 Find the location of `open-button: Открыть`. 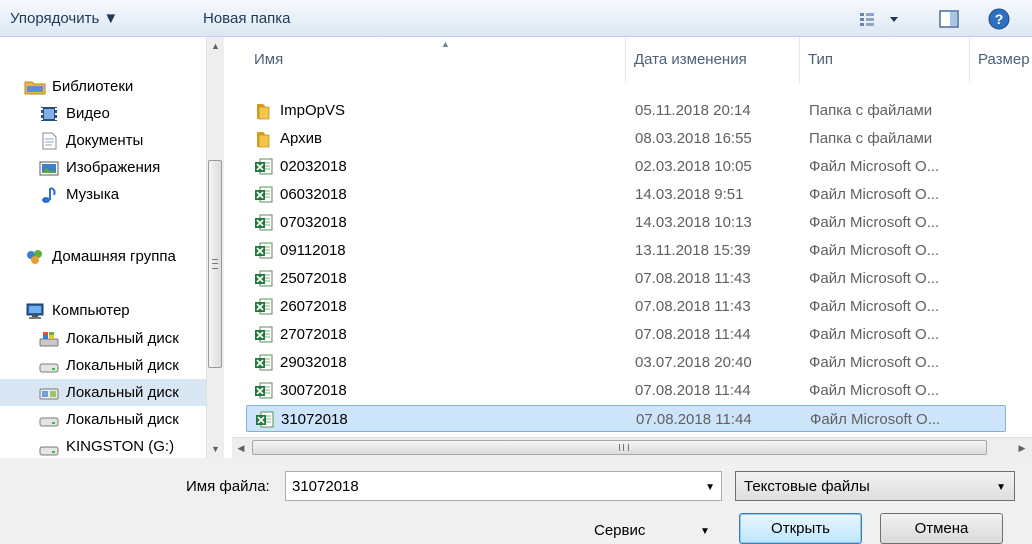

open-button: Открыть is located at coordinates (800, 528).